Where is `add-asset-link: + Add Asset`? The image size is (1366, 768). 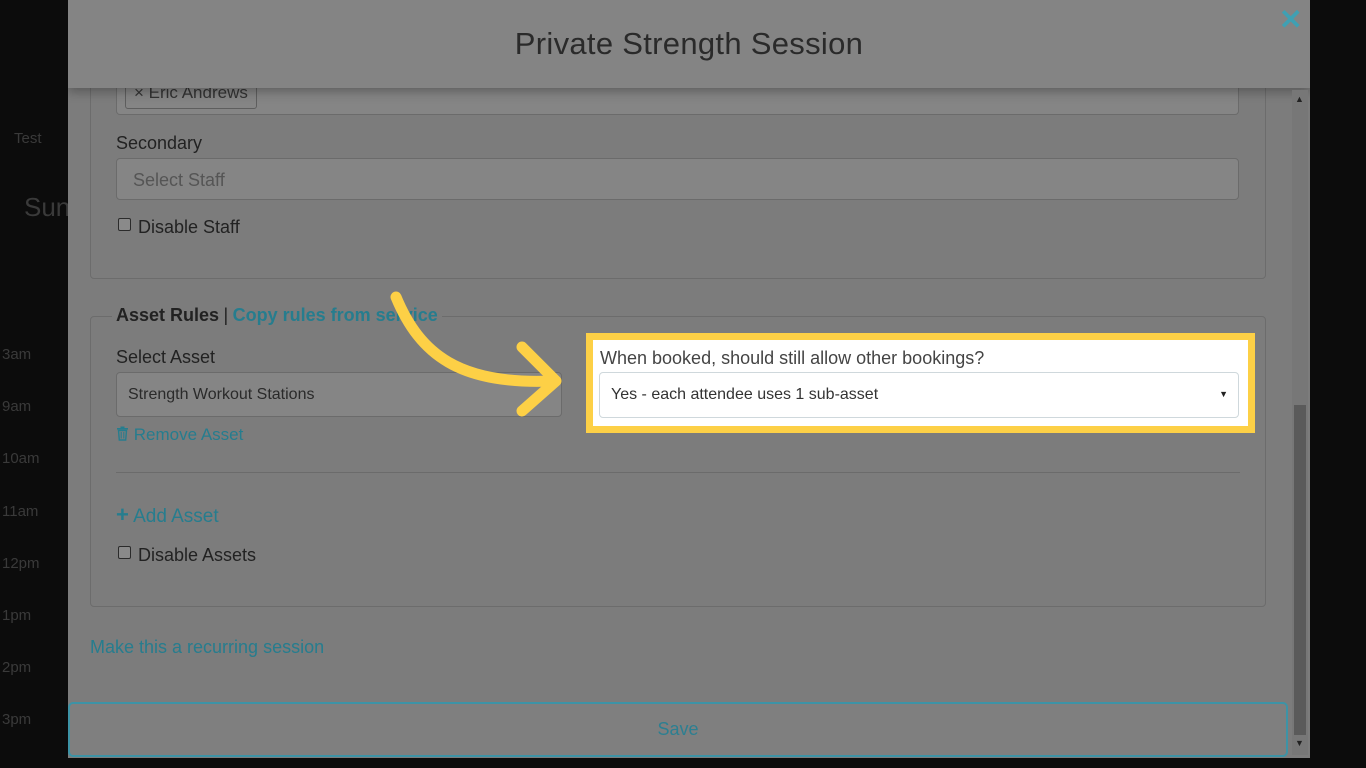 add-asset-link: + Add Asset is located at coordinates (167, 515).